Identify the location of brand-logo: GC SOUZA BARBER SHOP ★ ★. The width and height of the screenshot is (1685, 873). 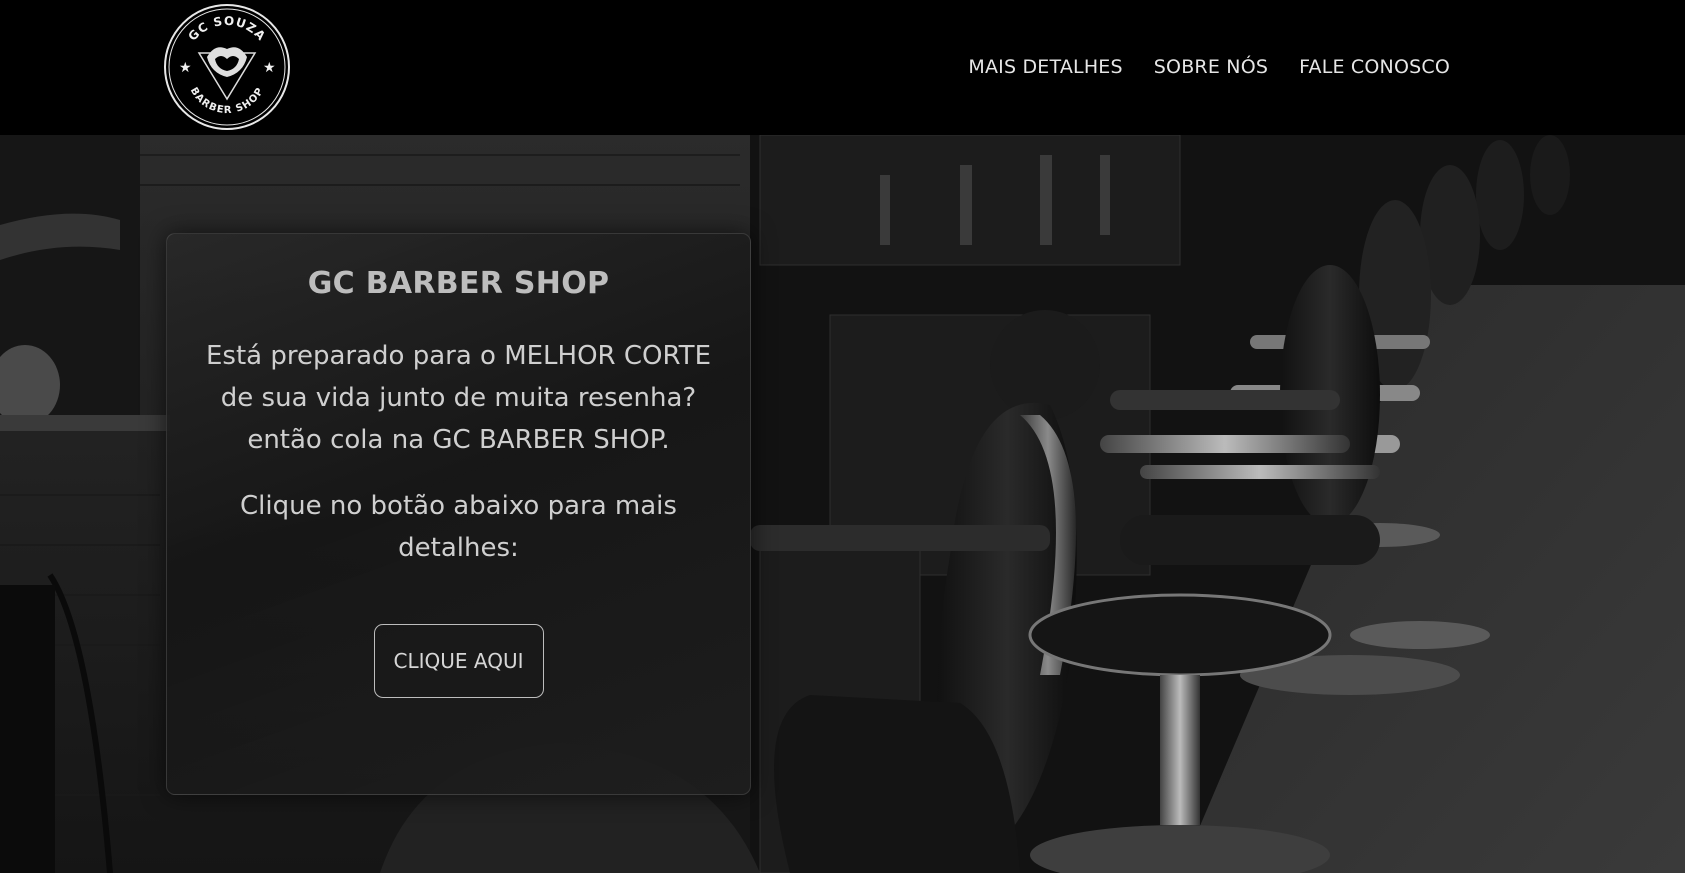
(227, 67).